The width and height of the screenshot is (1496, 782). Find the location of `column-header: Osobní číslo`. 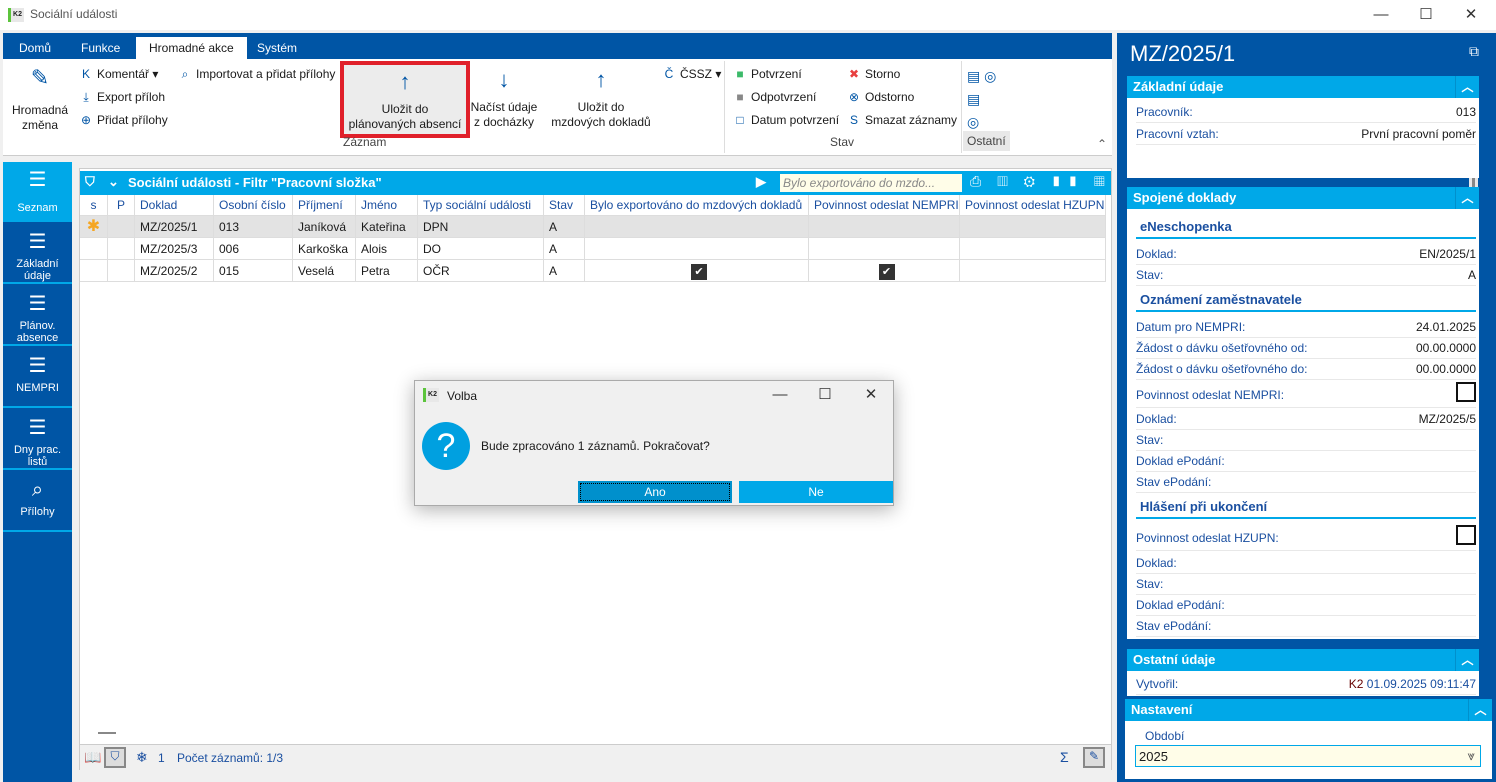

column-header: Osobní číslo is located at coordinates (253, 205).